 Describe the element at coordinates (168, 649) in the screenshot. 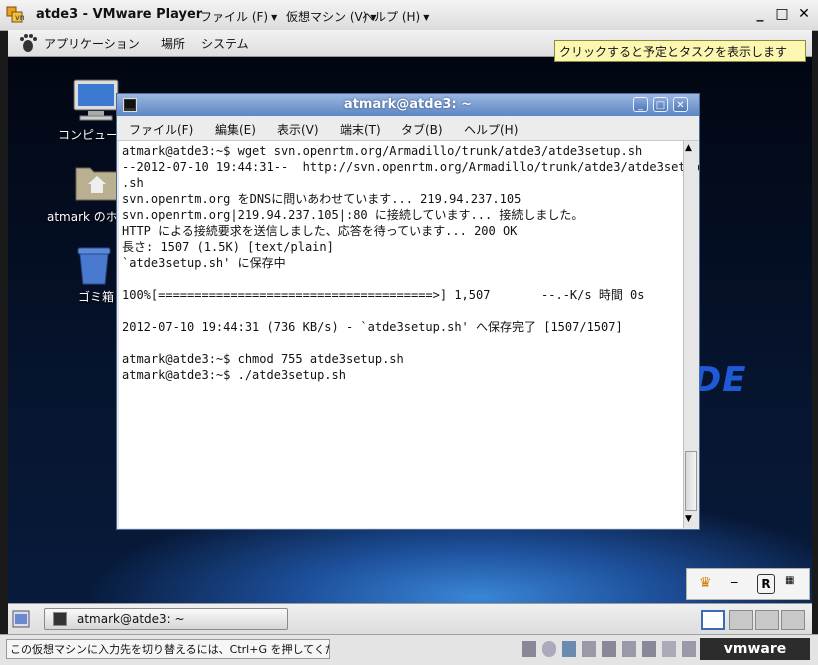

I see `status-message: この仮想マシンに入力先を切り替えるには、Ctrl+G を押してください。` at that location.